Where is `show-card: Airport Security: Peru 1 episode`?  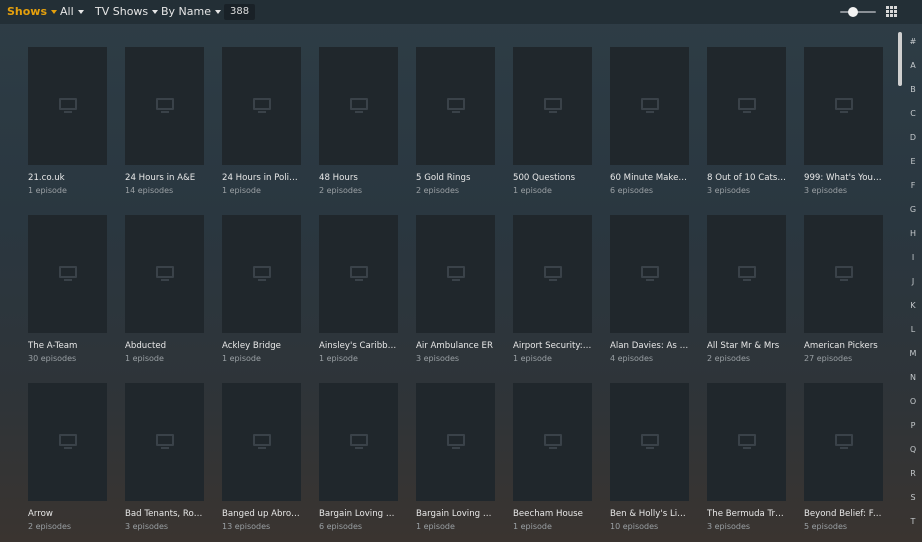 show-card: Airport Security: Peru 1 episode is located at coordinates (552, 289).